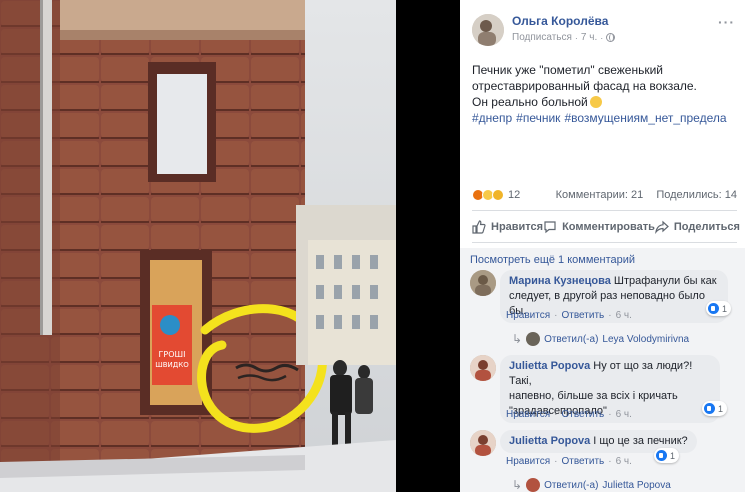  What do you see at coordinates (560, 281) in the screenshot?
I see `commenter-name: Марина Кузнецова` at bounding box center [560, 281].